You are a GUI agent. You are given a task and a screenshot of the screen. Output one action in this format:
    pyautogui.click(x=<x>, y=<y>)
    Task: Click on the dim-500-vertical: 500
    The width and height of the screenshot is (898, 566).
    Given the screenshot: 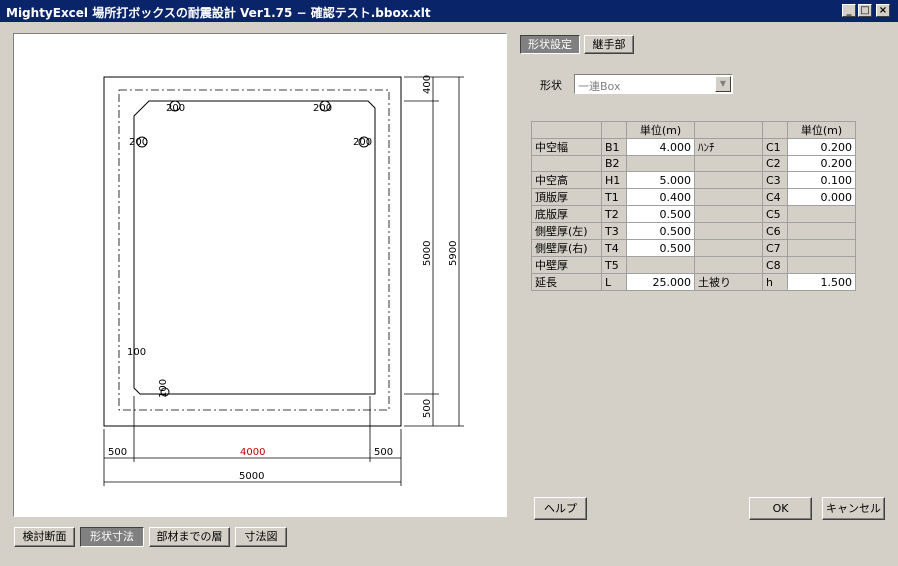 What is the action you would take?
    pyautogui.click(x=427, y=408)
    